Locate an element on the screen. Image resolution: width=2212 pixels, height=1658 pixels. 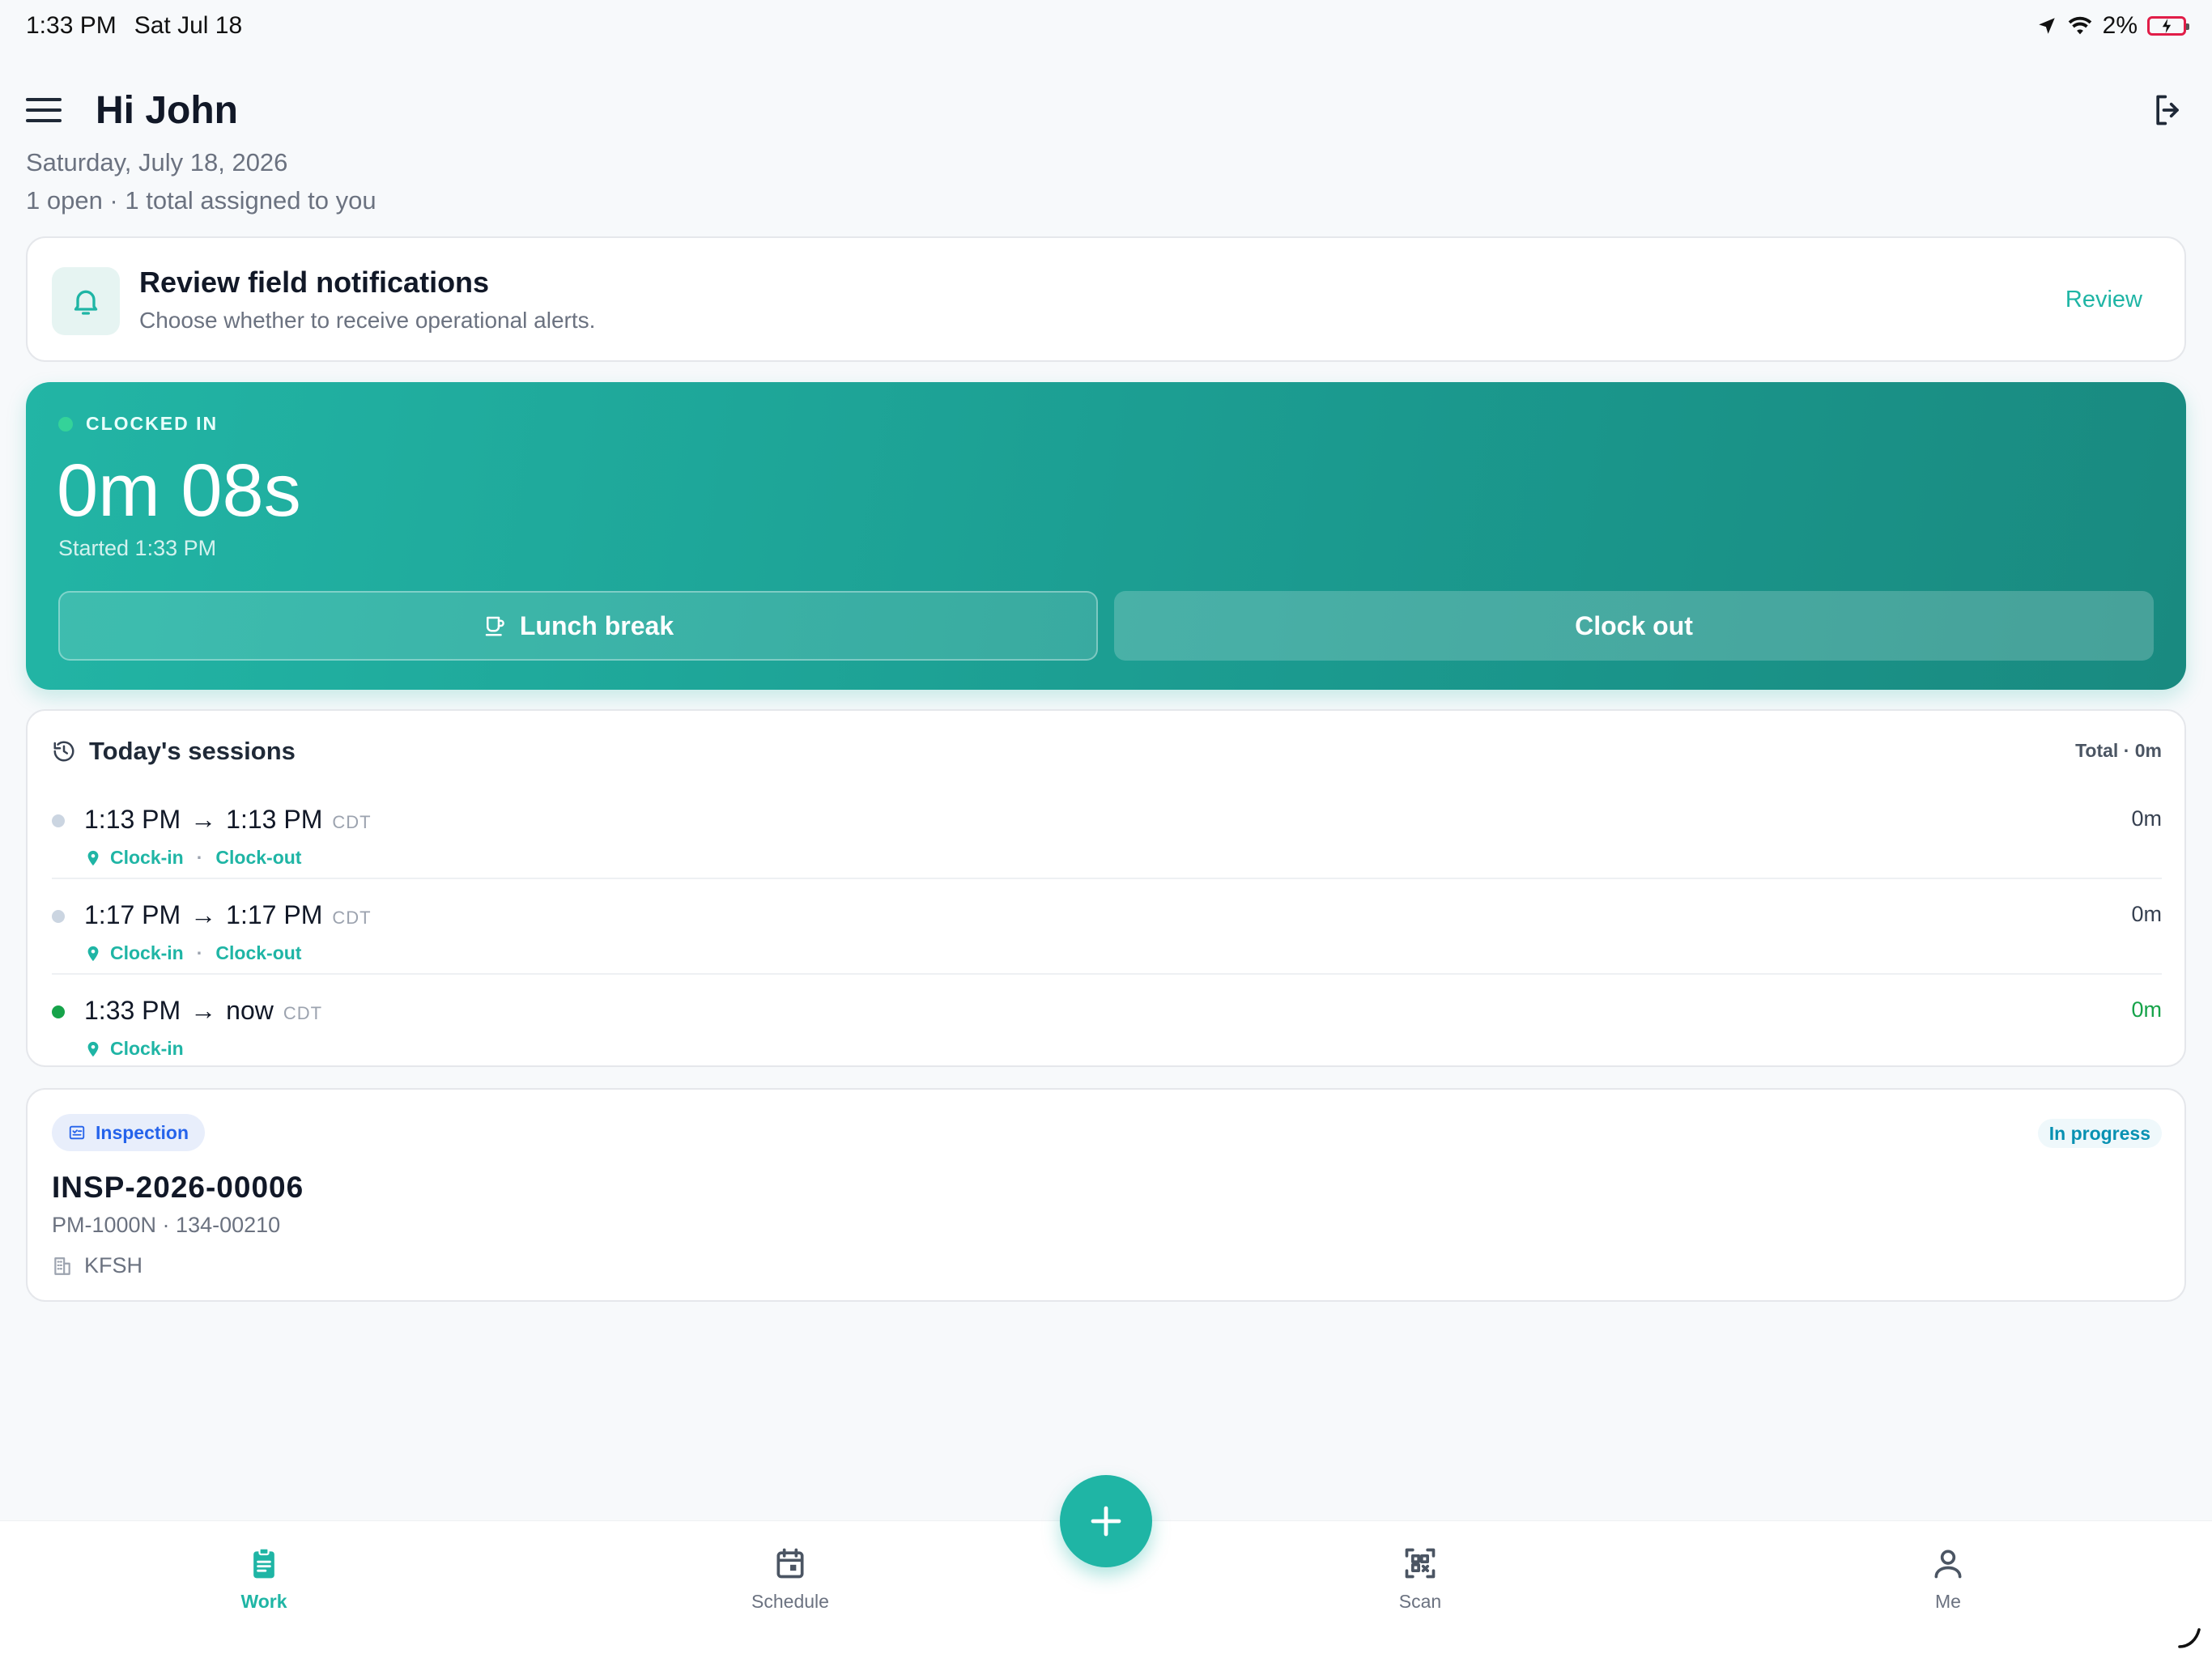
logout-icon is located at coordinates (2168, 110).